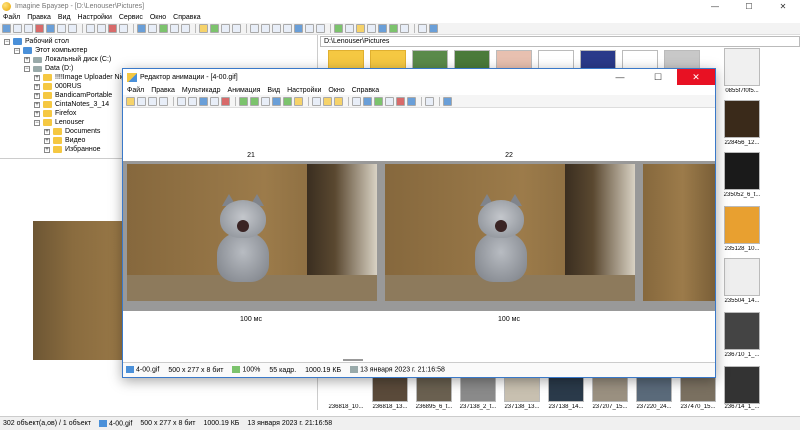 The image size is (800, 430). I want to click on save-icon, so click(141, 101).